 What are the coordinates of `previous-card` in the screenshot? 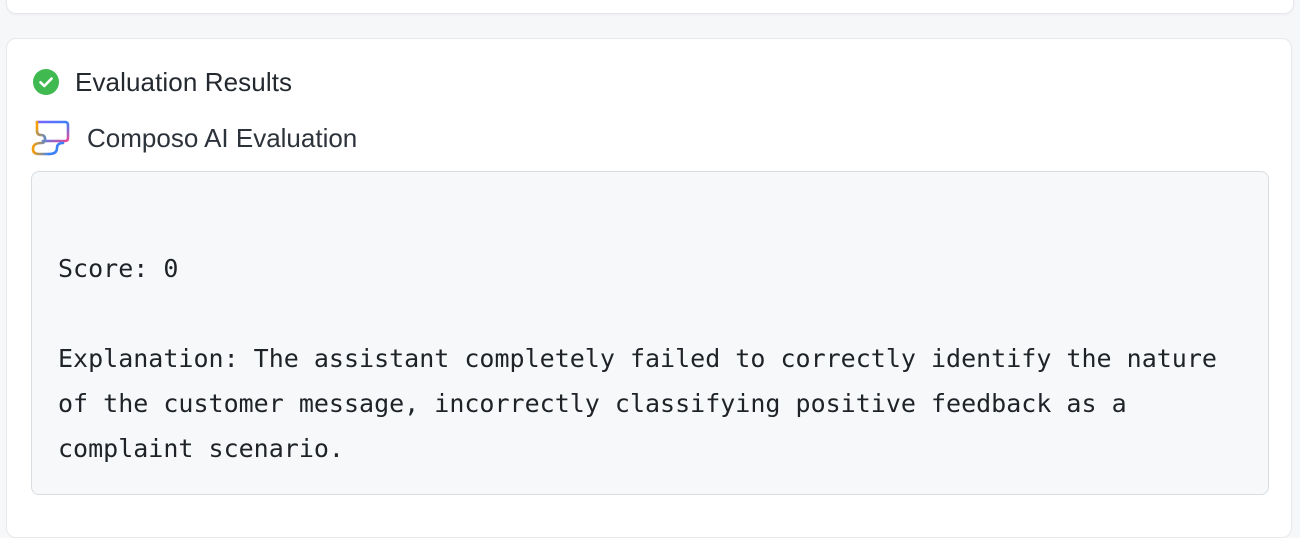 It's located at (650, 7).